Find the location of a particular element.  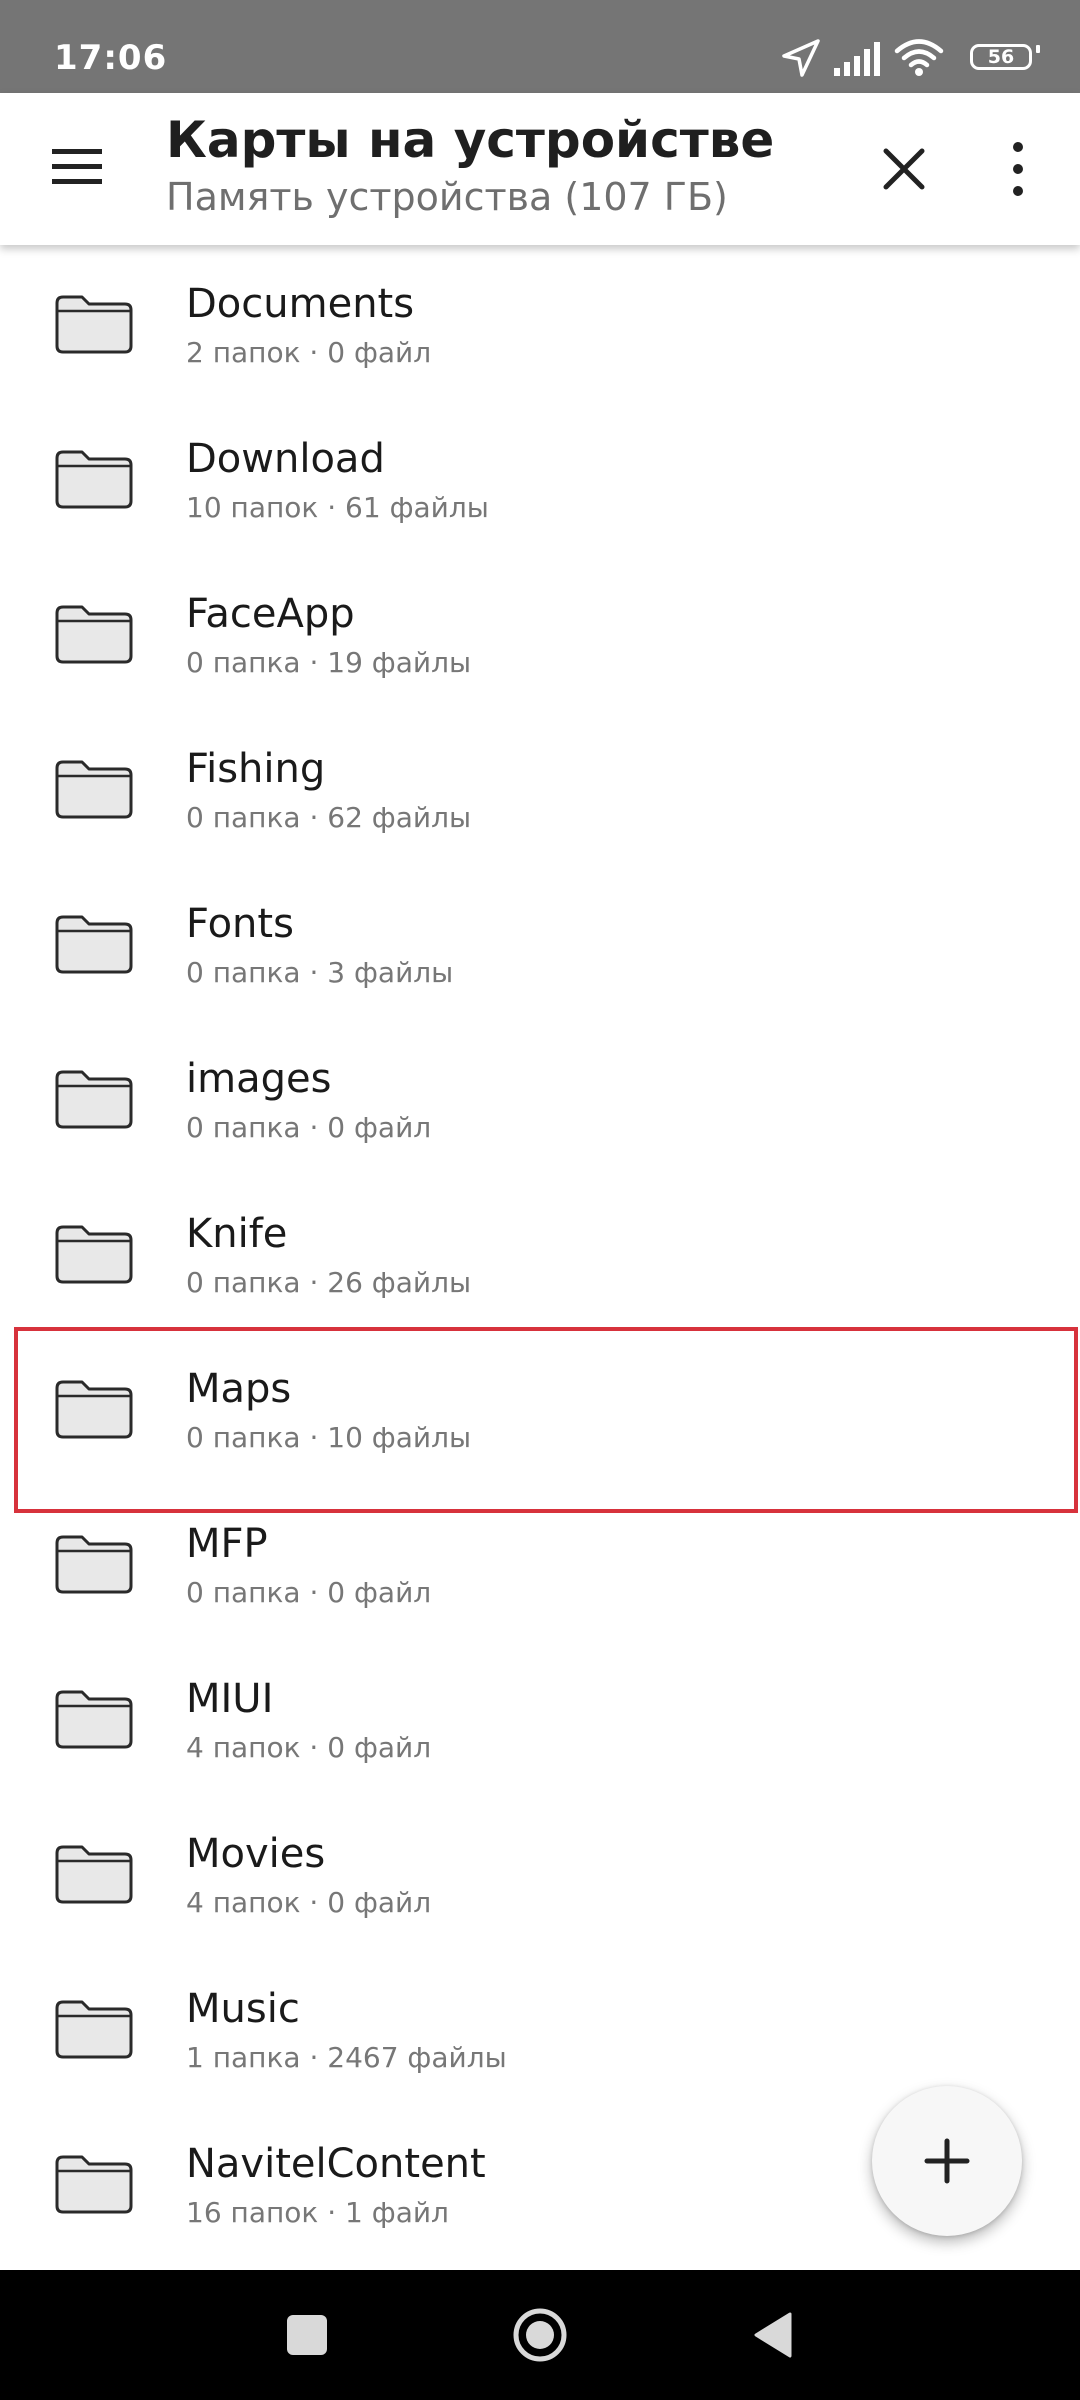

folder-row: Documents 2 папок · 0 файл is located at coordinates (540, 322).